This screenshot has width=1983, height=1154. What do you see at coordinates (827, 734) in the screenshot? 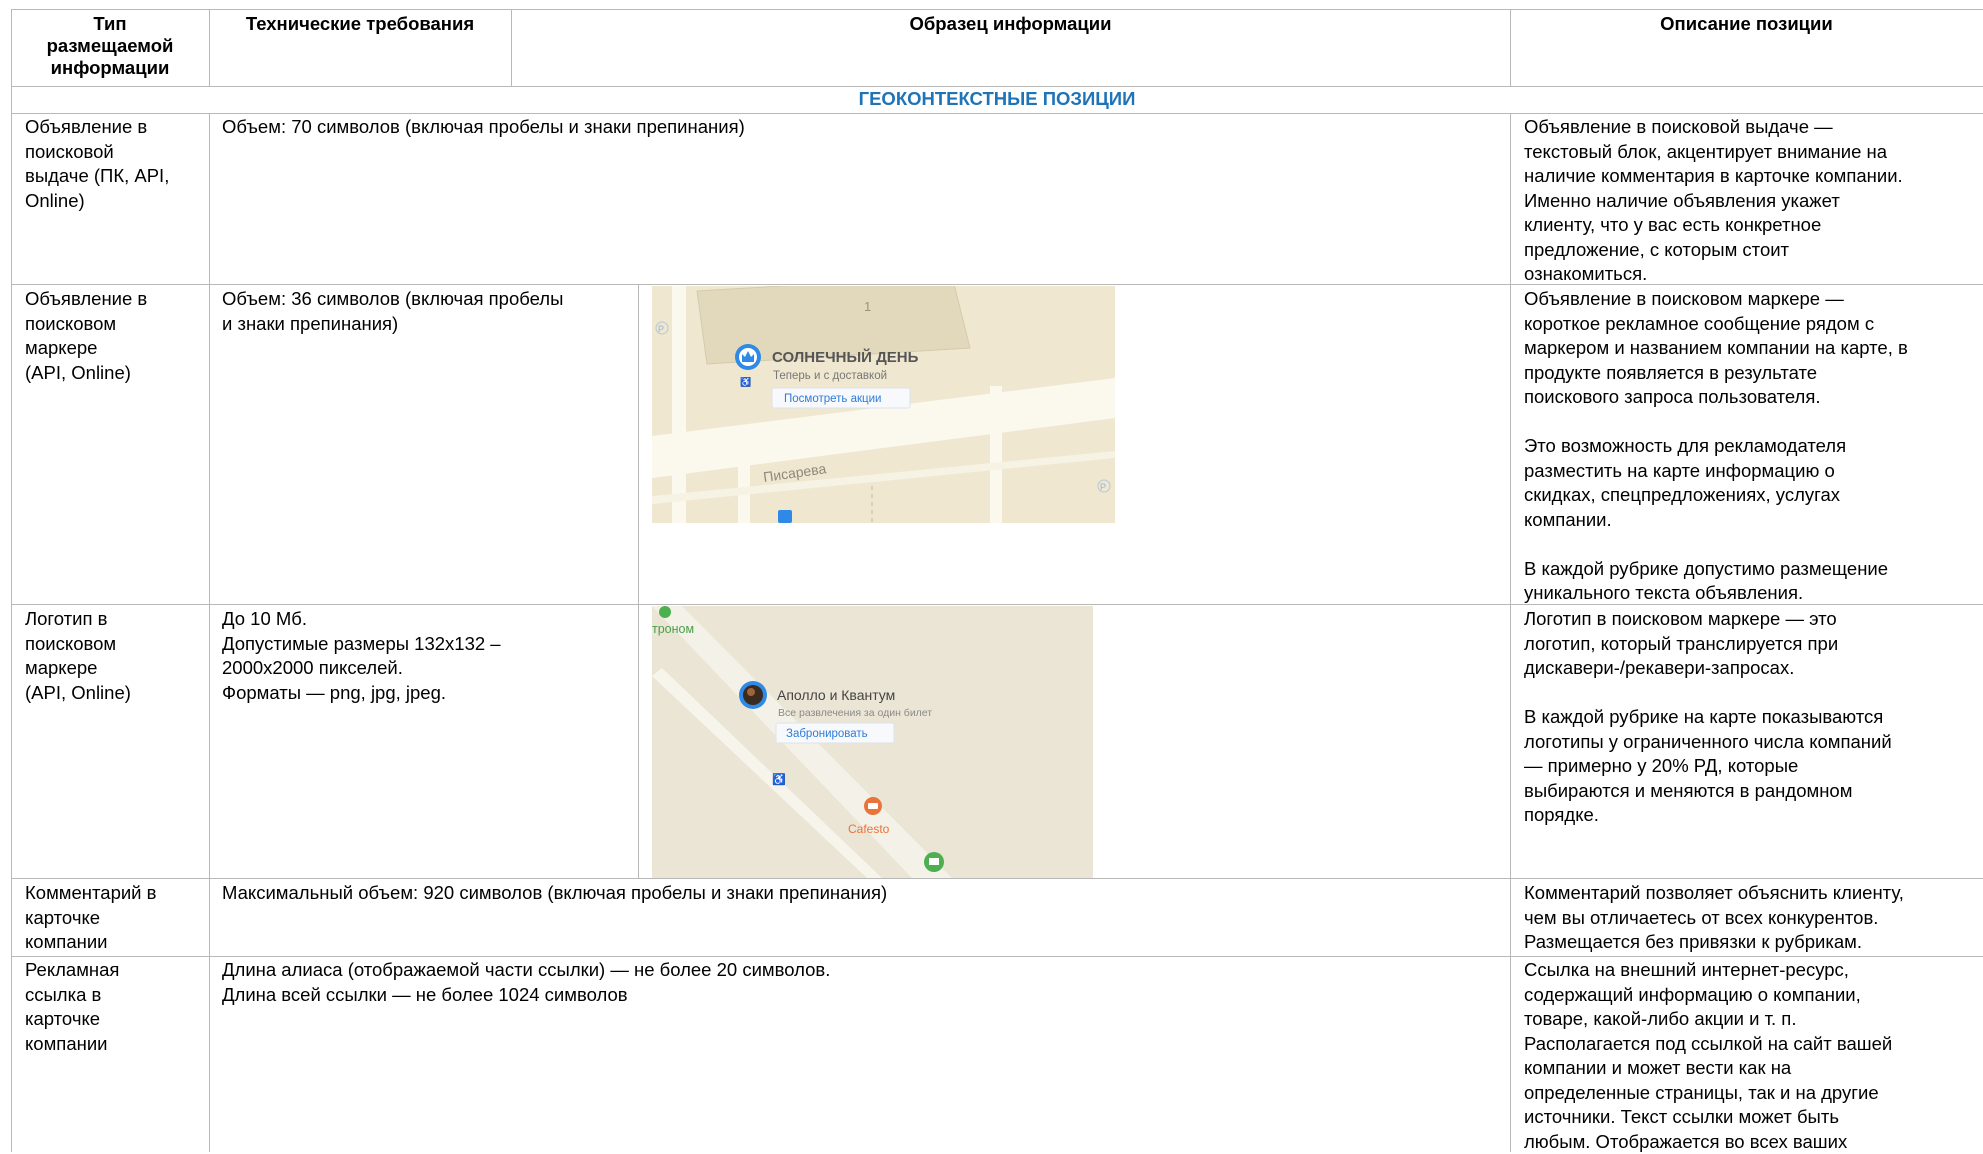
I see `map2-button-label: Забронировать` at bounding box center [827, 734].